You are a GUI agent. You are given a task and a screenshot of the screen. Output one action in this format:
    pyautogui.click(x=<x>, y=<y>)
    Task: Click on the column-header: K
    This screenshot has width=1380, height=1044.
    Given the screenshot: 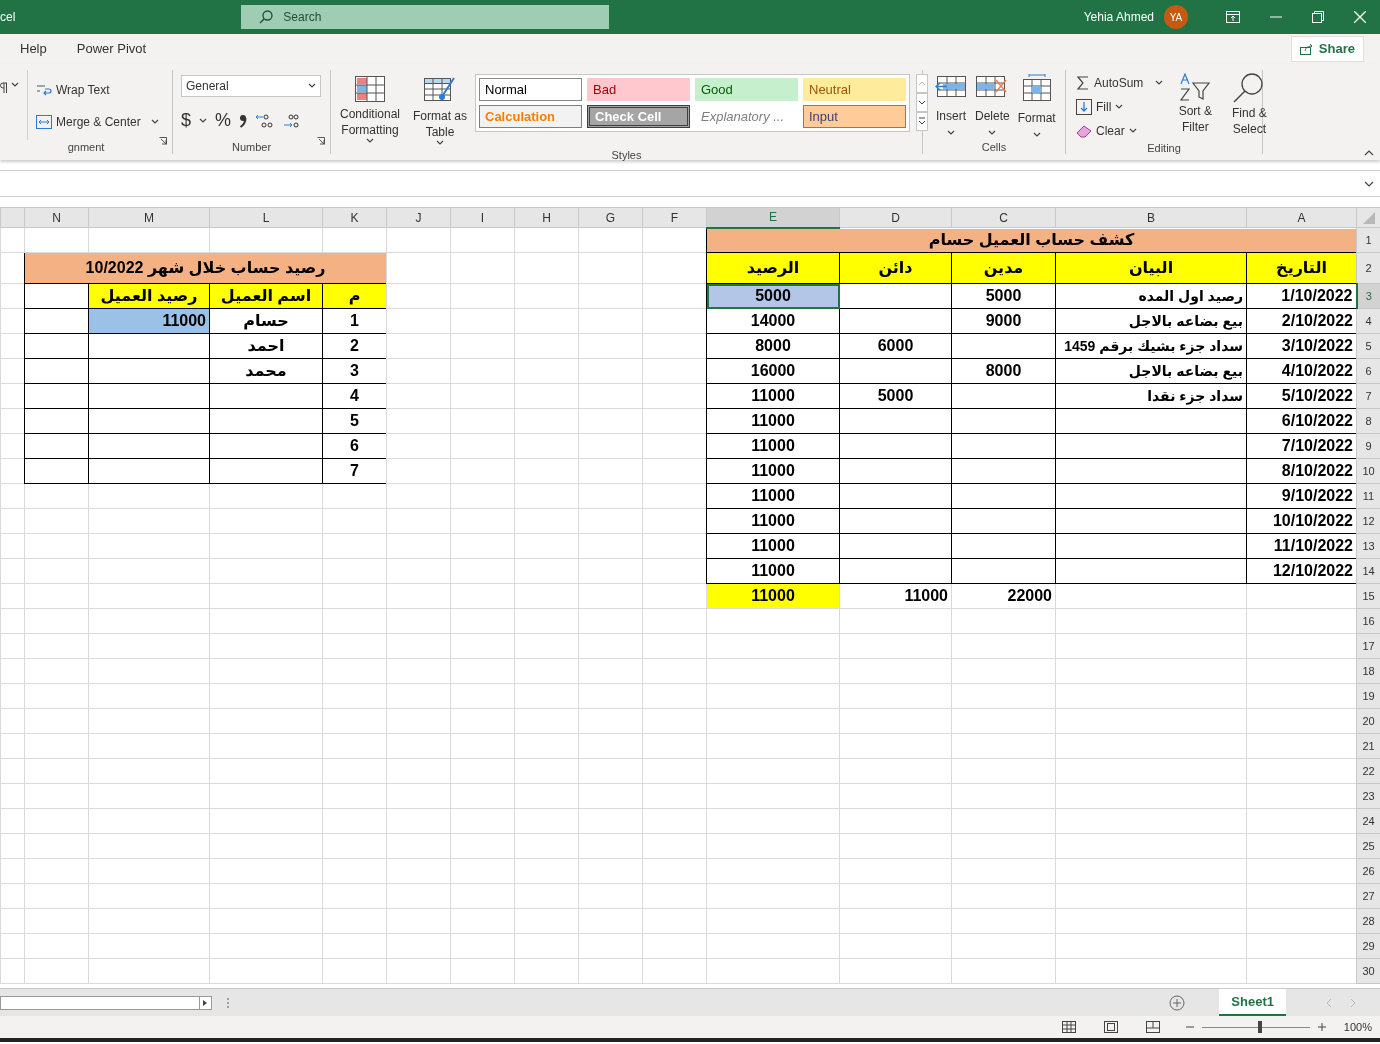 What is the action you would take?
    pyautogui.click(x=354, y=217)
    